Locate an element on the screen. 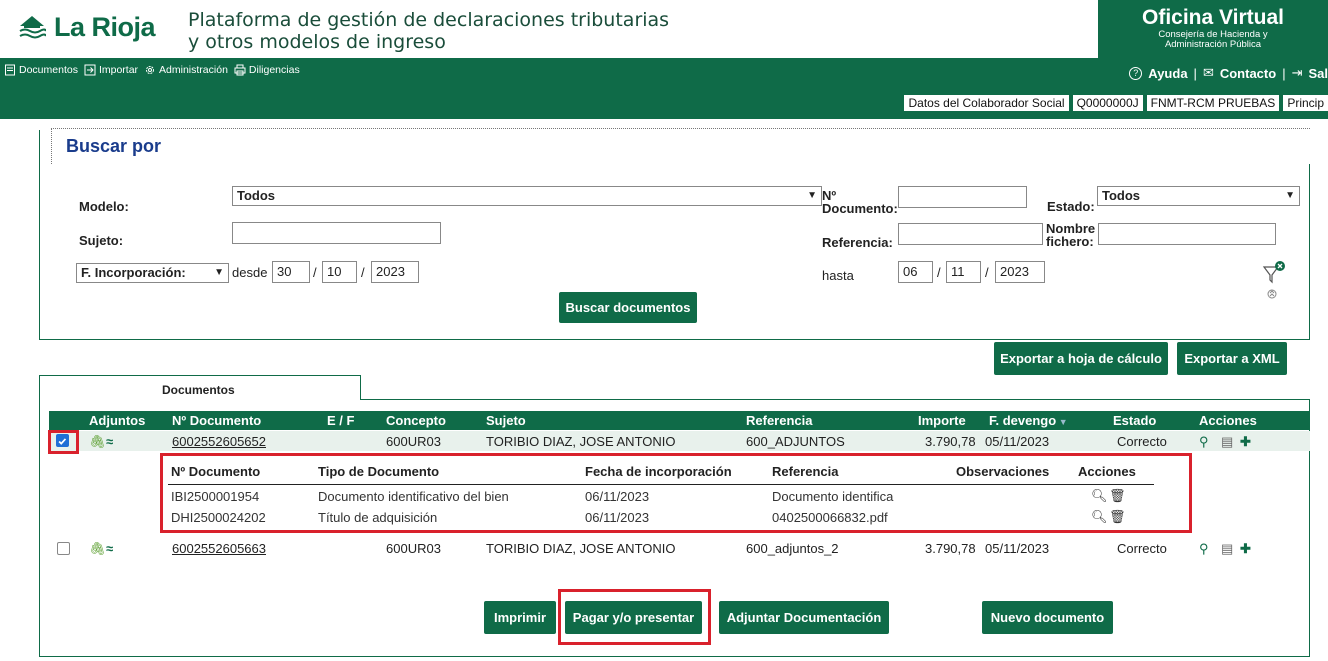 This screenshot has height=661, width=1328. fecha-tipo-select: F. Incorporación: ▼ is located at coordinates (152, 273).